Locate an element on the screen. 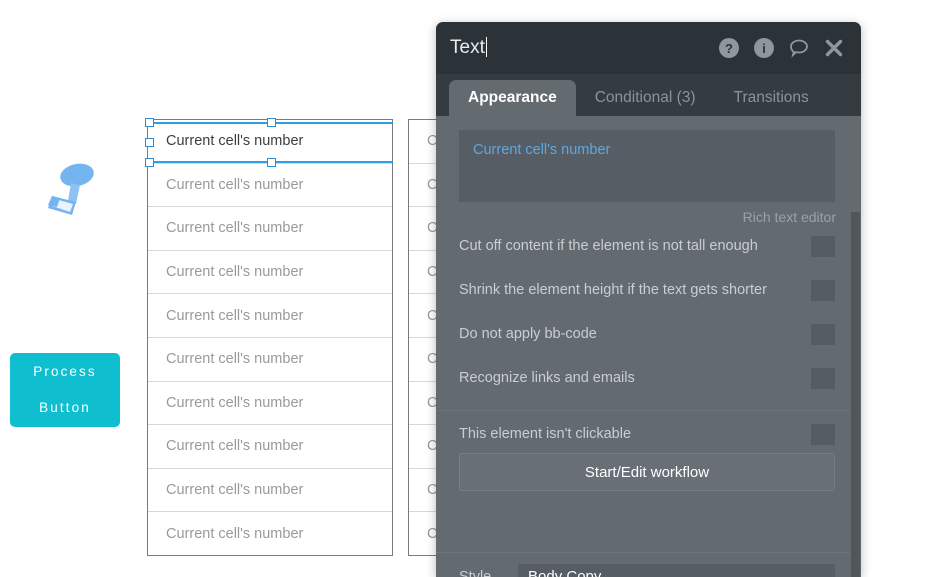 The width and height of the screenshot is (949, 577). rich-text-value: Current cell's number is located at coordinates (542, 150).